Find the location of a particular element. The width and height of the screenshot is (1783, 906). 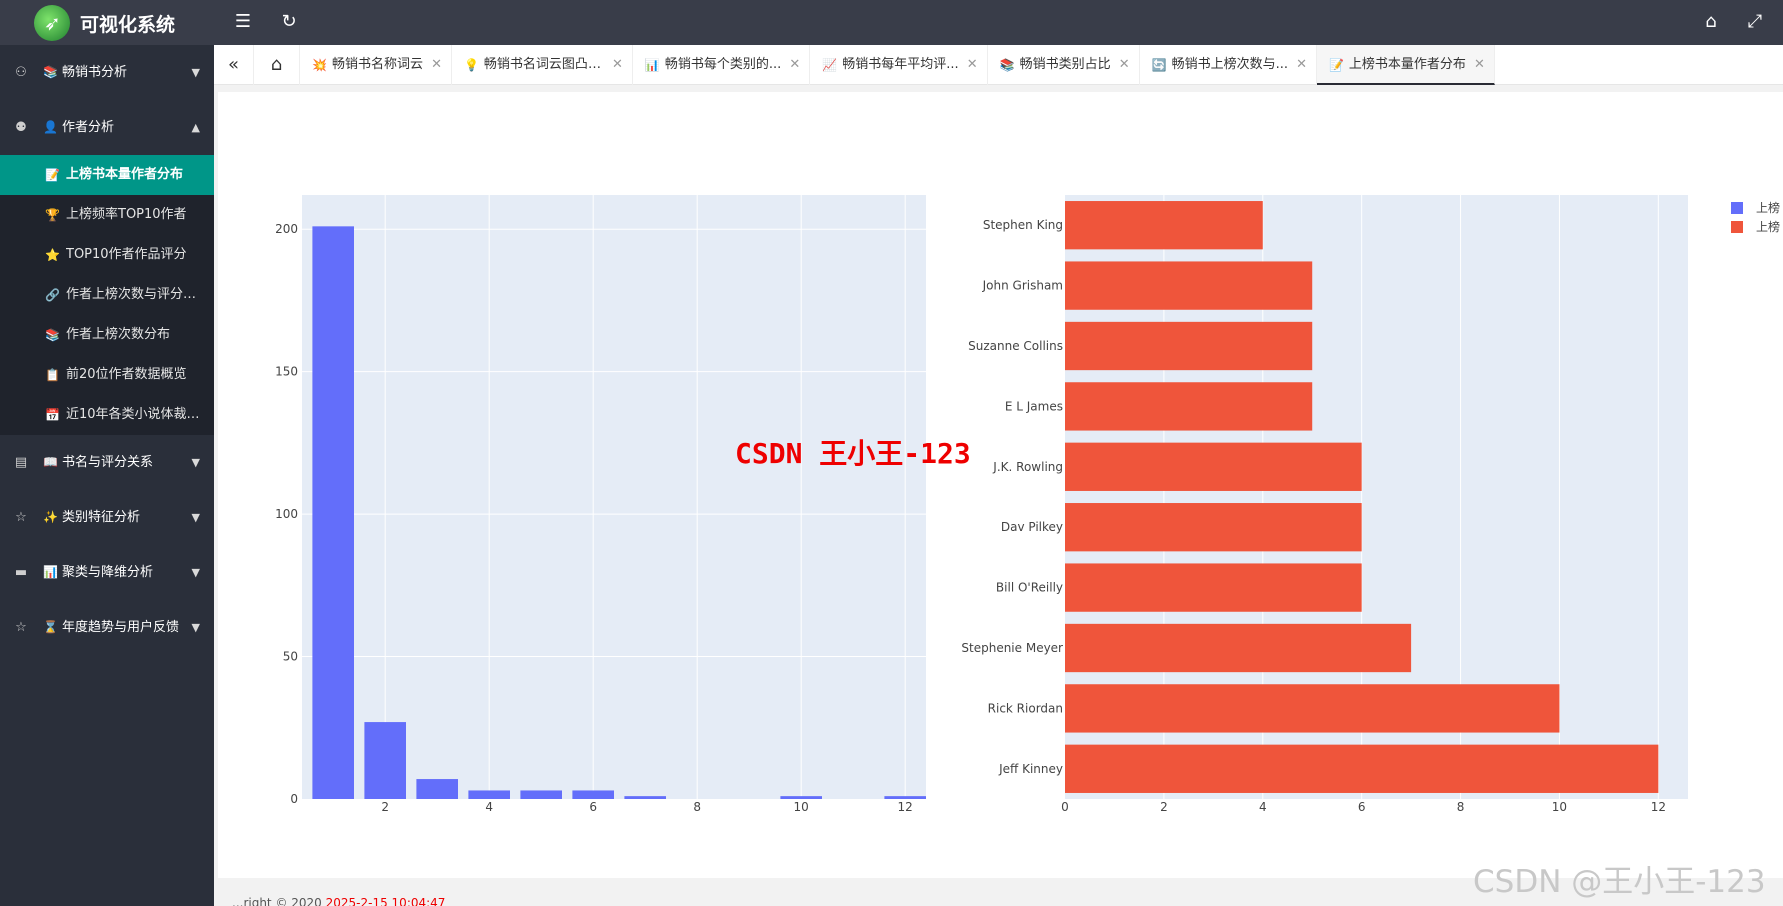

footer-timestamp: 2025-2-15 10:04:47 is located at coordinates (385, 901).